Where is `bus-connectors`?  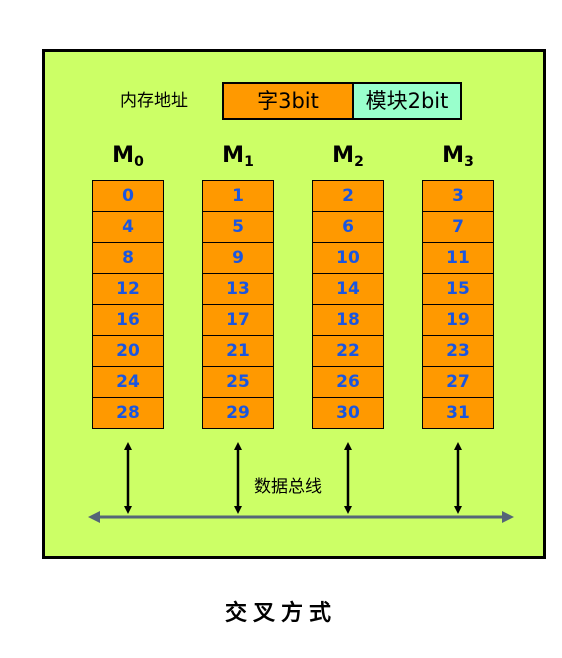
bus-connectors is located at coordinates (301, 482).